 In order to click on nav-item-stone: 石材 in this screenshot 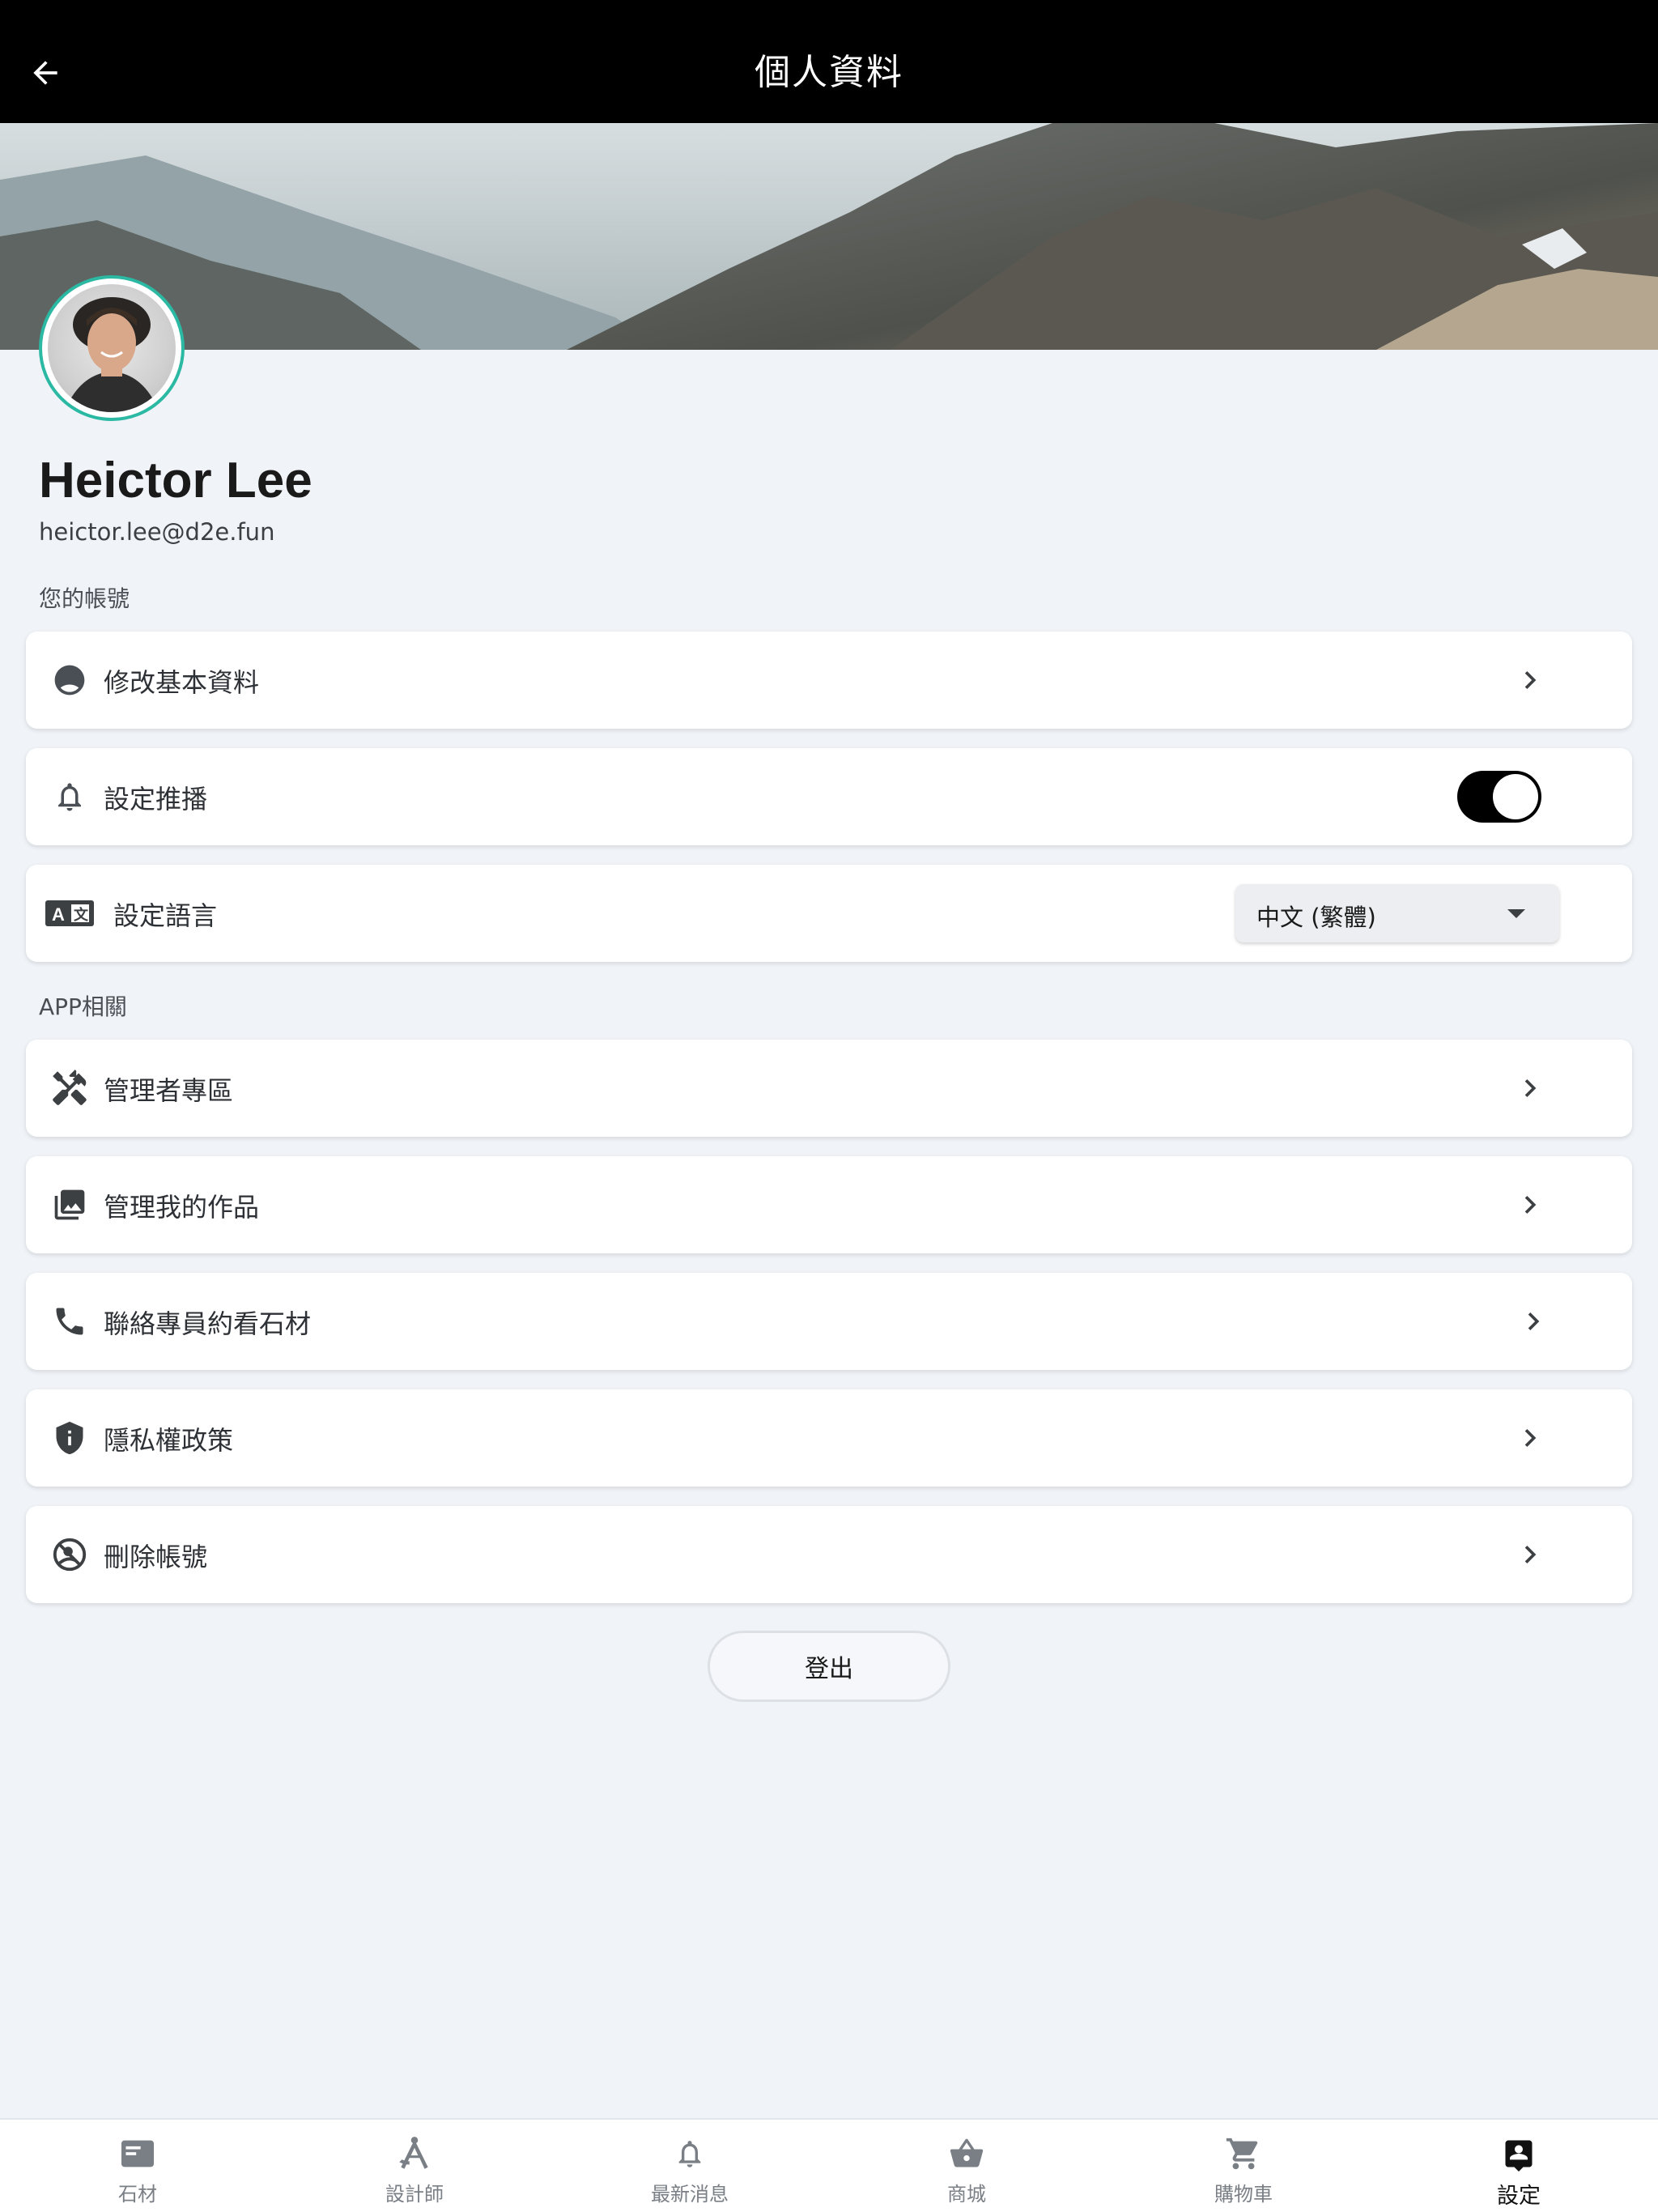, I will do `click(138, 2166)`.